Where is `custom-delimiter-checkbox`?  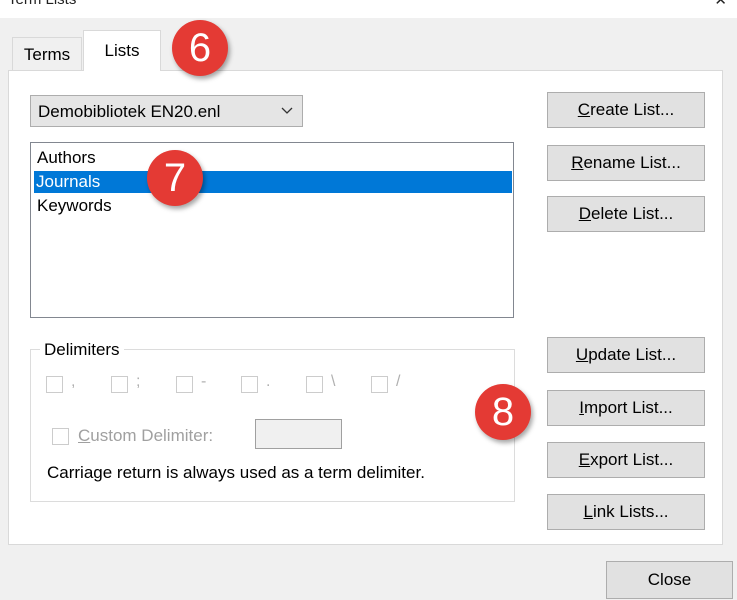
custom-delimiter-checkbox is located at coordinates (60, 436).